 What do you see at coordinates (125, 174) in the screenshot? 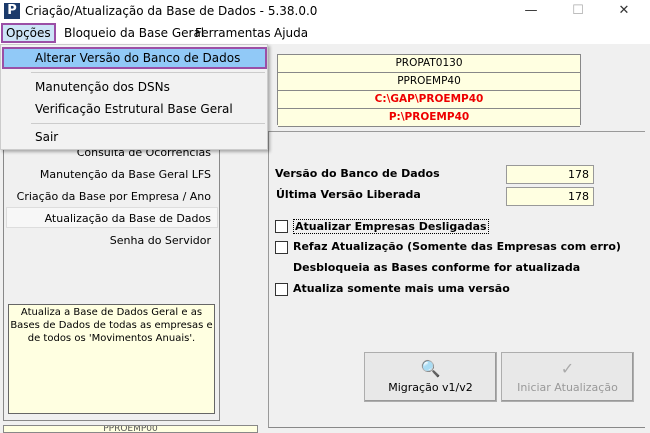
I see `nav-manutencao-base-geral: Manutenção da Base Geral LFS` at bounding box center [125, 174].